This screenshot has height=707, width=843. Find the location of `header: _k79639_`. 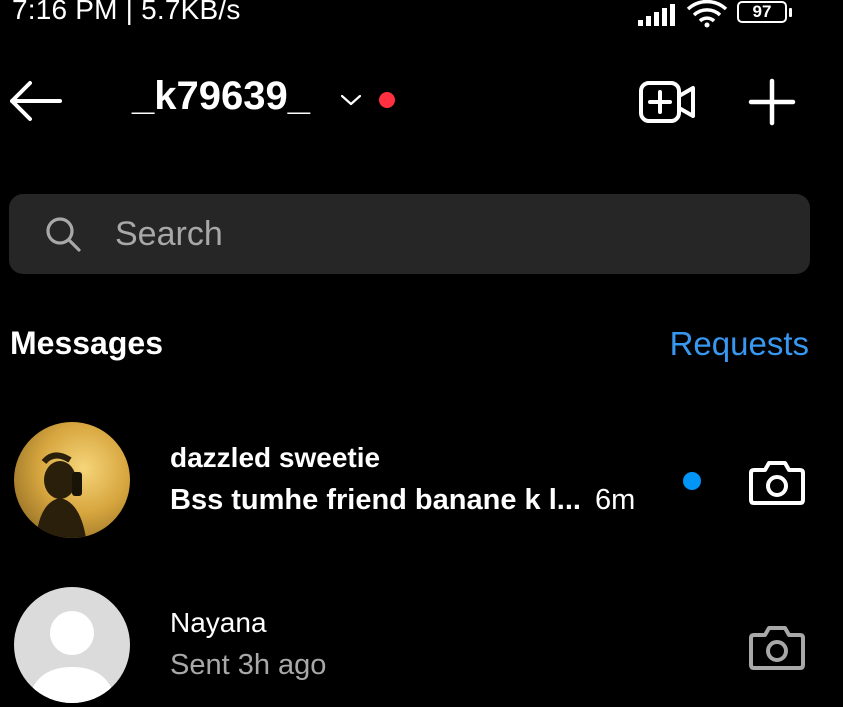

header: _k79639_ is located at coordinates (421, 100).